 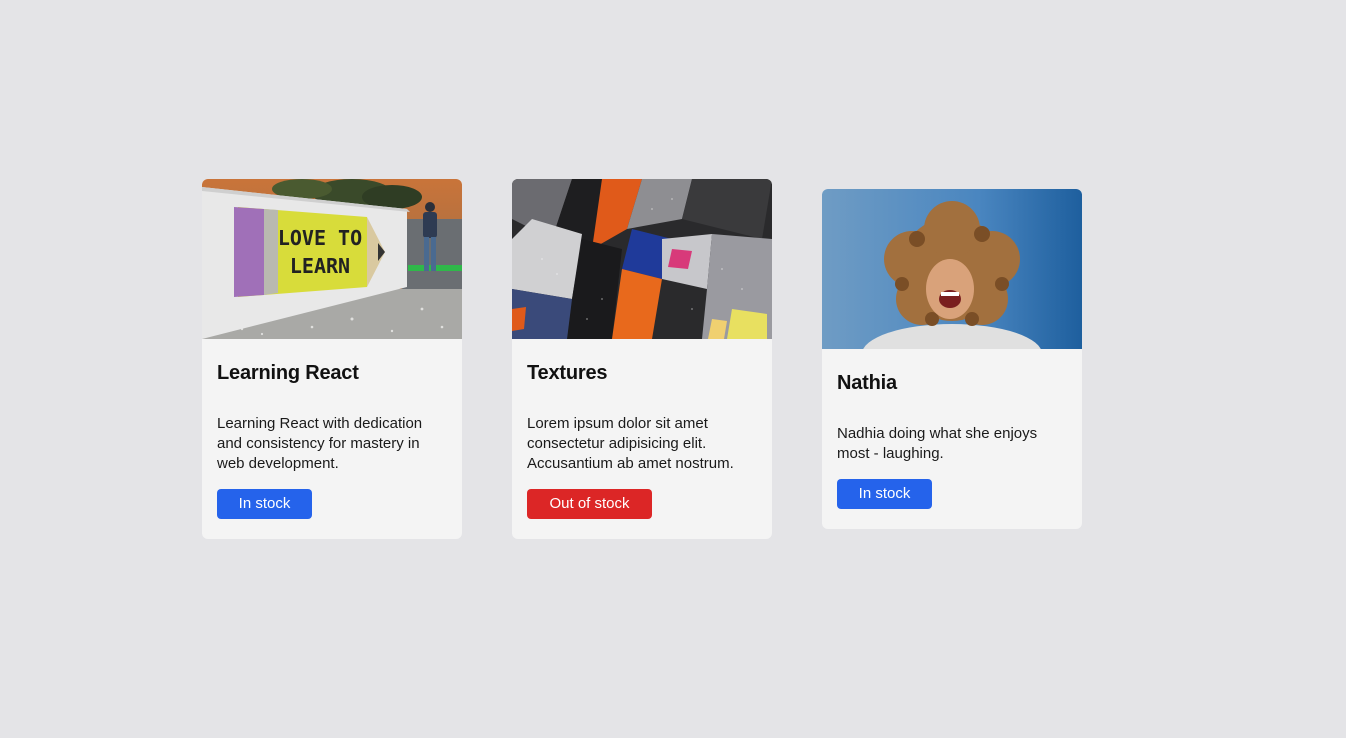 I want to click on svg-text: LEARN, so click(x=320, y=266).